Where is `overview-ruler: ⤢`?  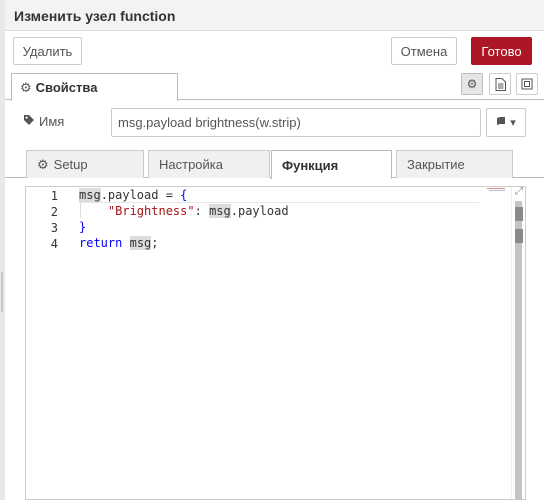
overview-ruler: ⤢ is located at coordinates (518, 343).